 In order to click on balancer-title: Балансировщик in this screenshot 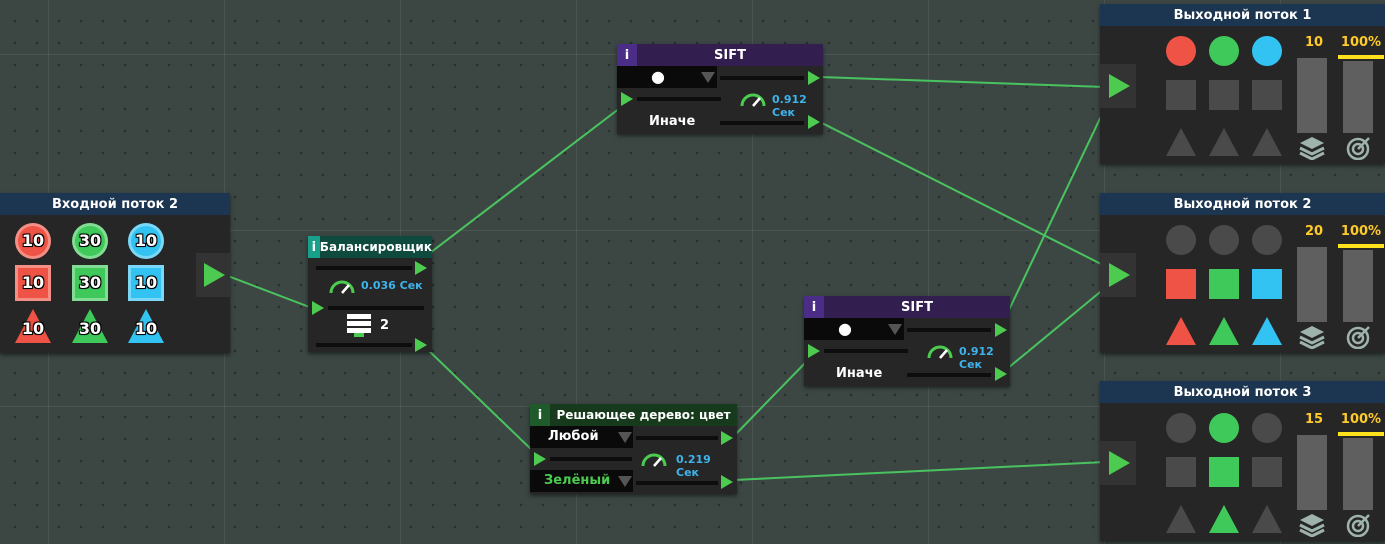, I will do `click(375, 247)`.